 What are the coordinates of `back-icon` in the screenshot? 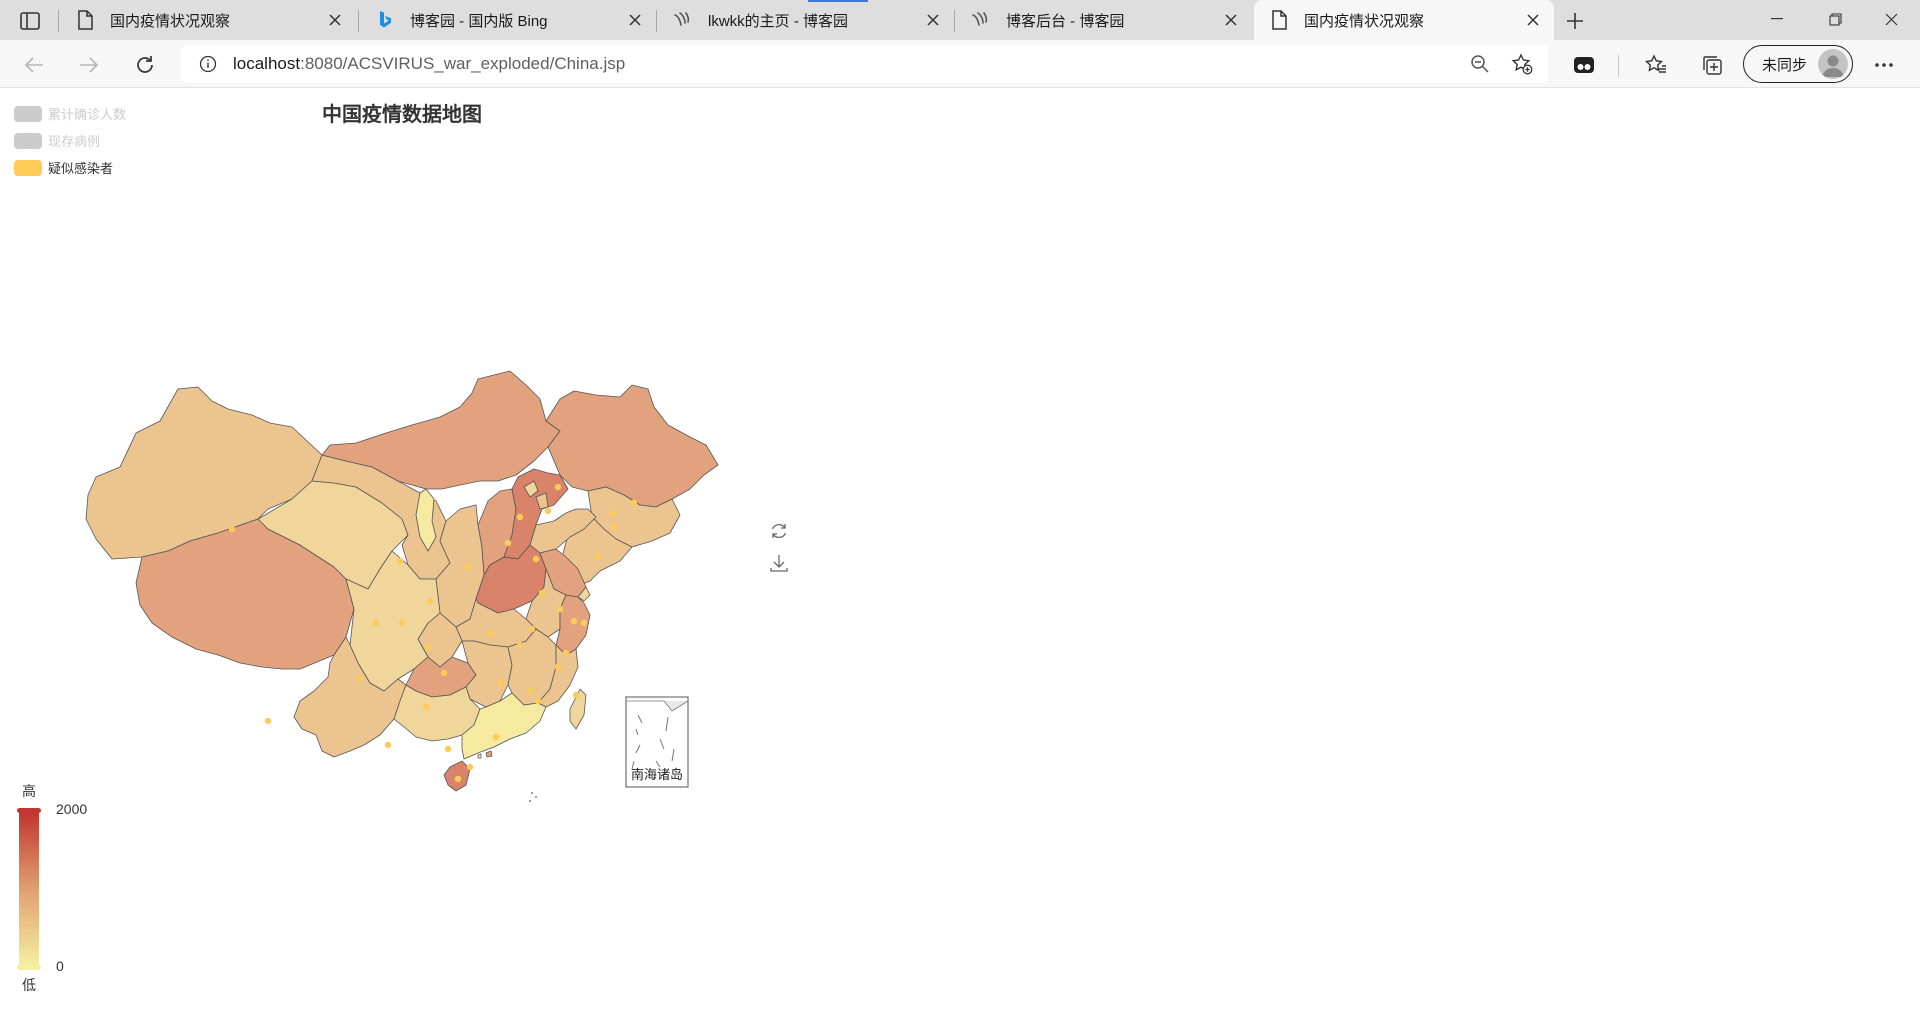 It's located at (34, 65).